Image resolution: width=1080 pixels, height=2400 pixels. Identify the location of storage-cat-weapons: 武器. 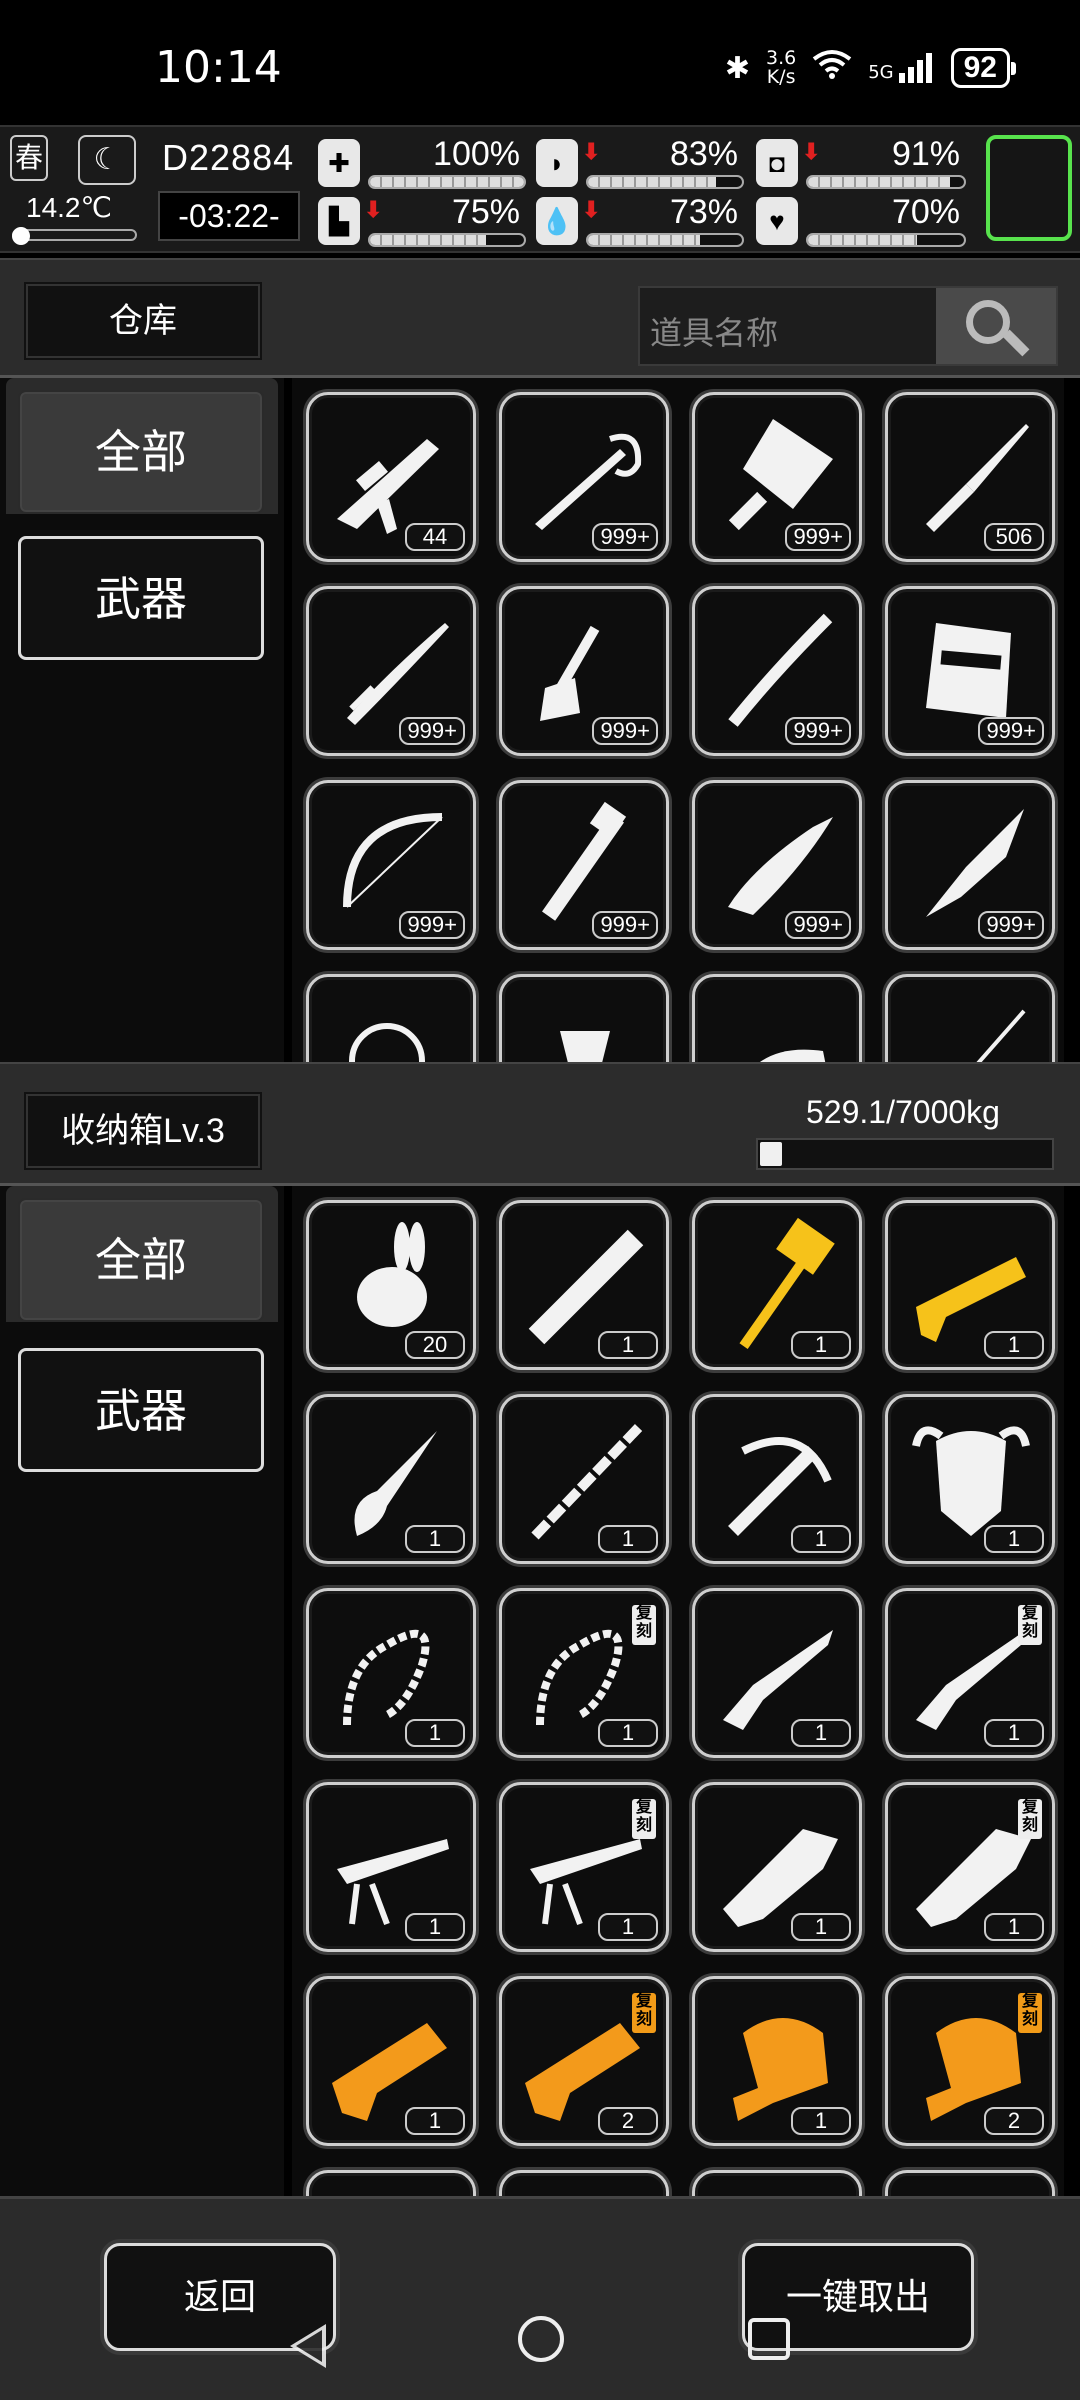
(141, 1410).